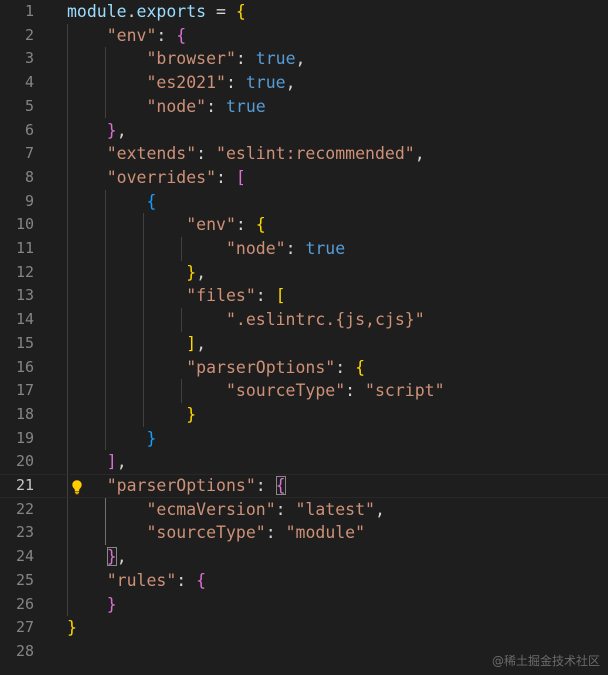  What do you see at coordinates (29, 58) in the screenshot?
I see `line-number: 3` at bounding box center [29, 58].